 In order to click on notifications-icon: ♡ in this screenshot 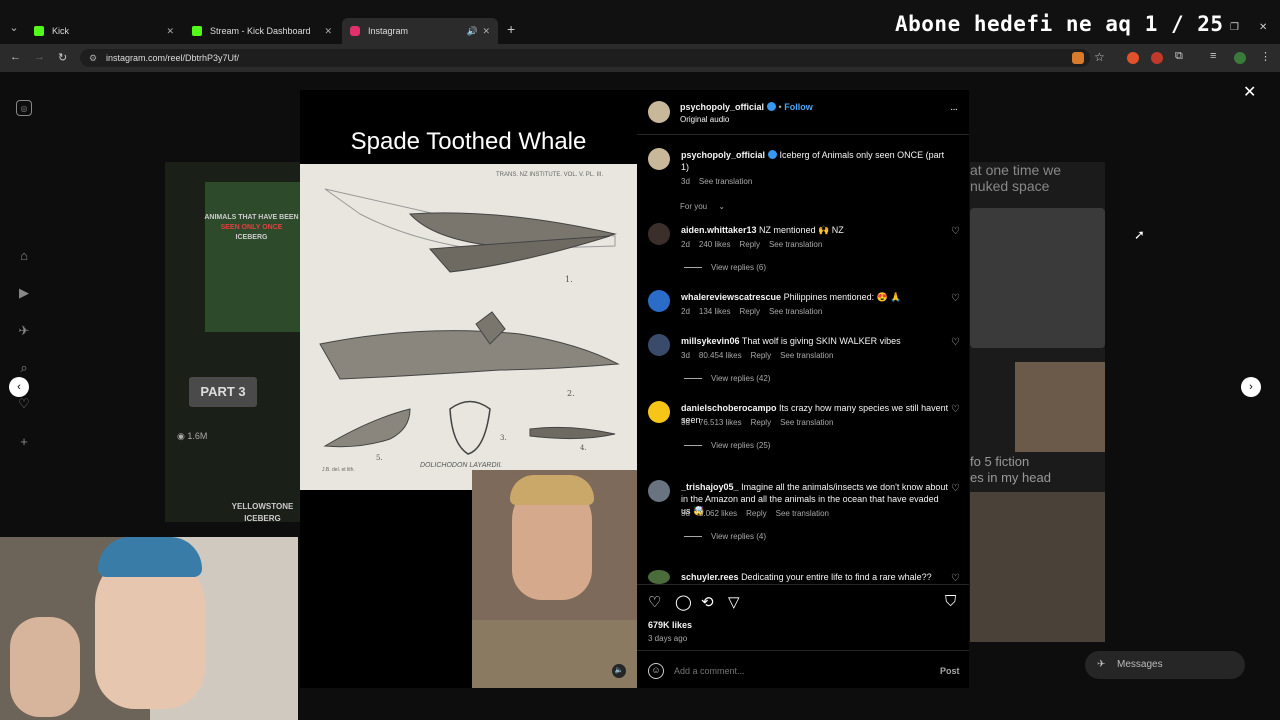, I will do `click(24, 404)`.